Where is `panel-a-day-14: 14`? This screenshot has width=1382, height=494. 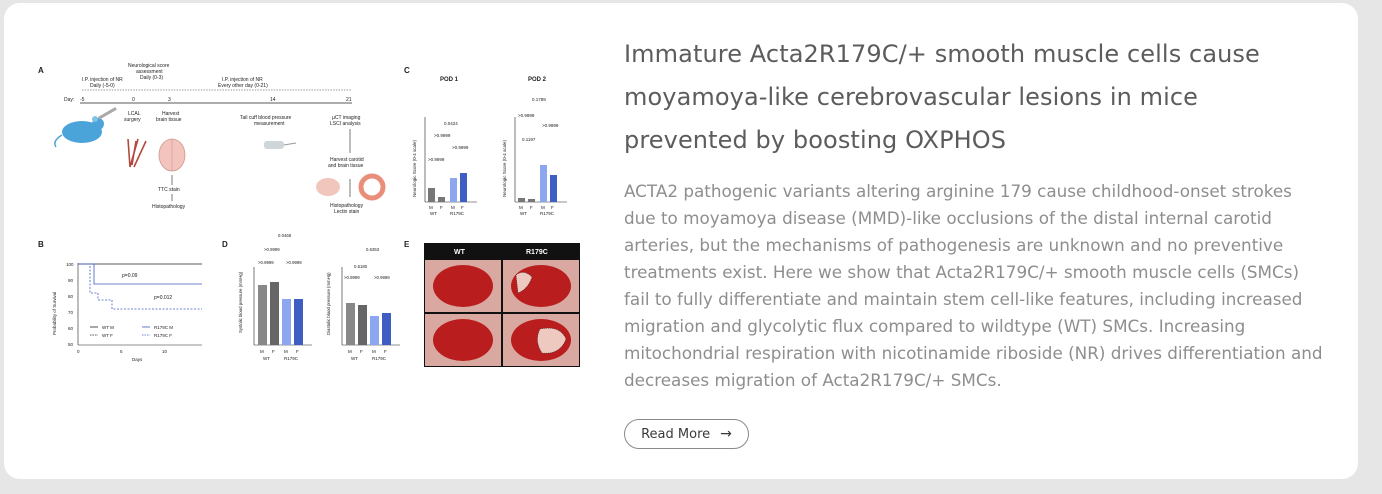
panel-a-day-14: 14 is located at coordinates (273, 100).